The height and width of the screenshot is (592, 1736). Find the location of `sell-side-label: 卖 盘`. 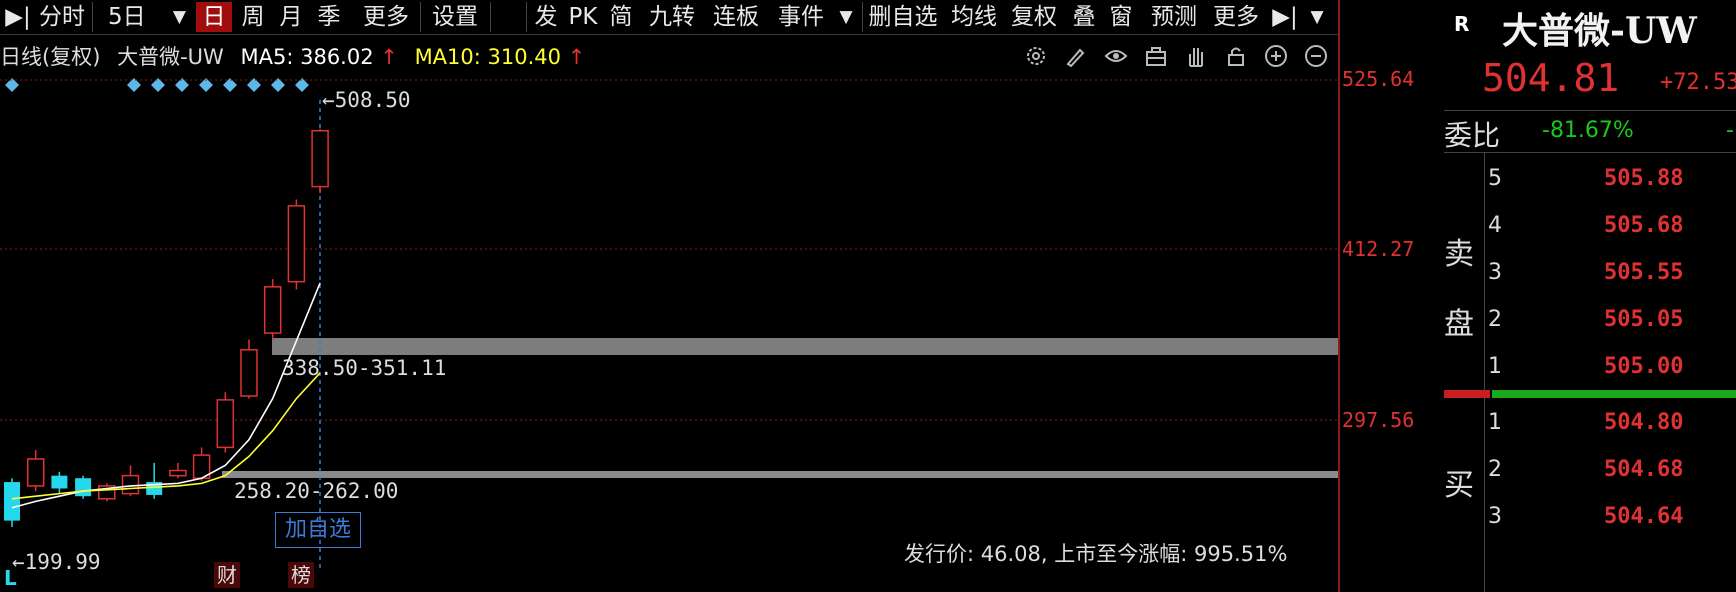

sell-side-label: 卖 盘 is located at coordinates (1459, 290).